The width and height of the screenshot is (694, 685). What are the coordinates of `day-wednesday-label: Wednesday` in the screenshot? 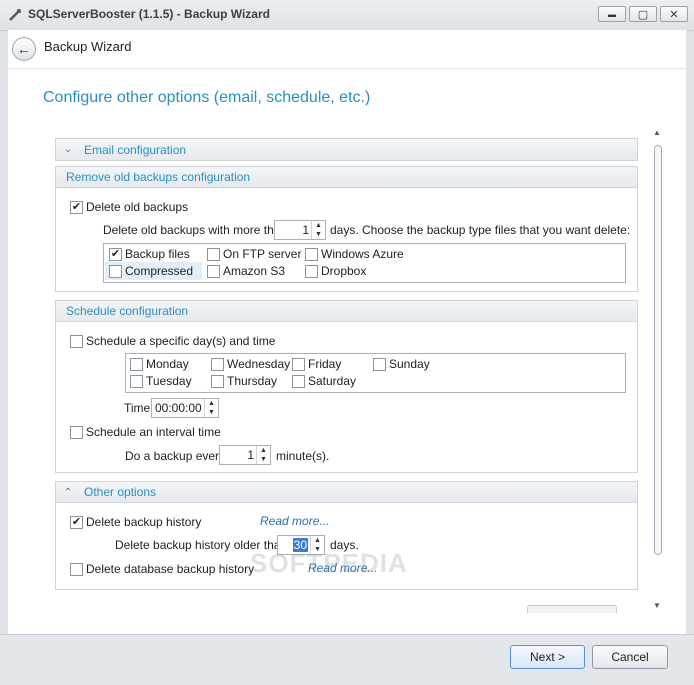 It's located at (259, 364).